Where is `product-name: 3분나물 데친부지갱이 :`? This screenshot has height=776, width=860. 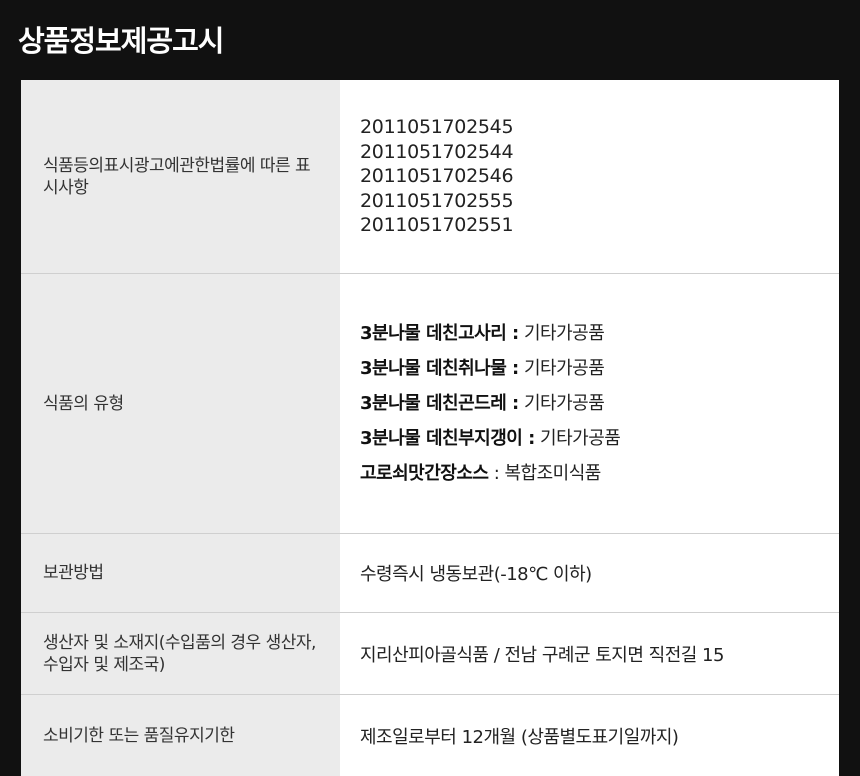
product-name: 3분나물 데친부지갱이 : is located at coordinates (447, 438).